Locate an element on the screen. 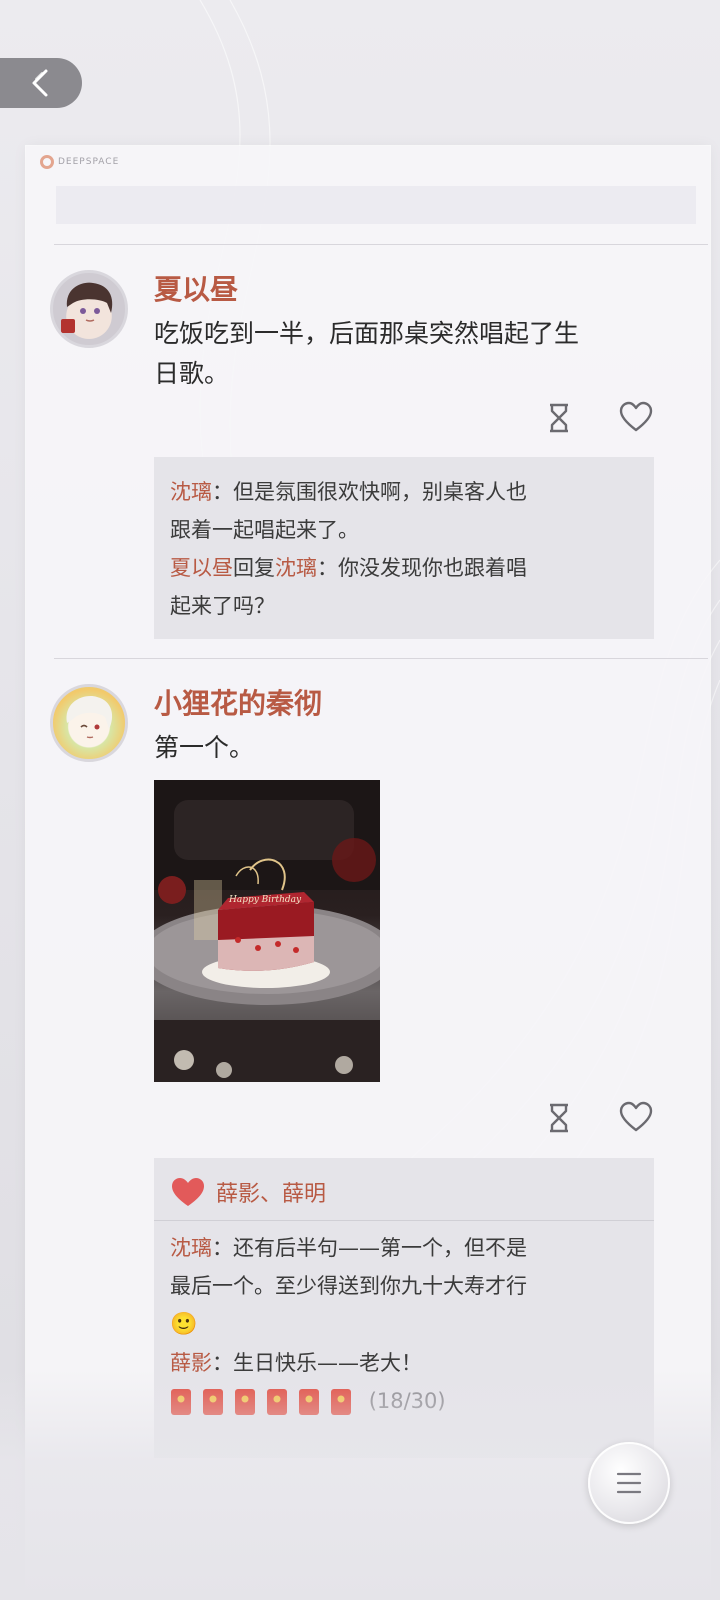 The image size is (720, 1600). smiley-emoji-icon: 🙂 is located at coordinates (184, 1324).